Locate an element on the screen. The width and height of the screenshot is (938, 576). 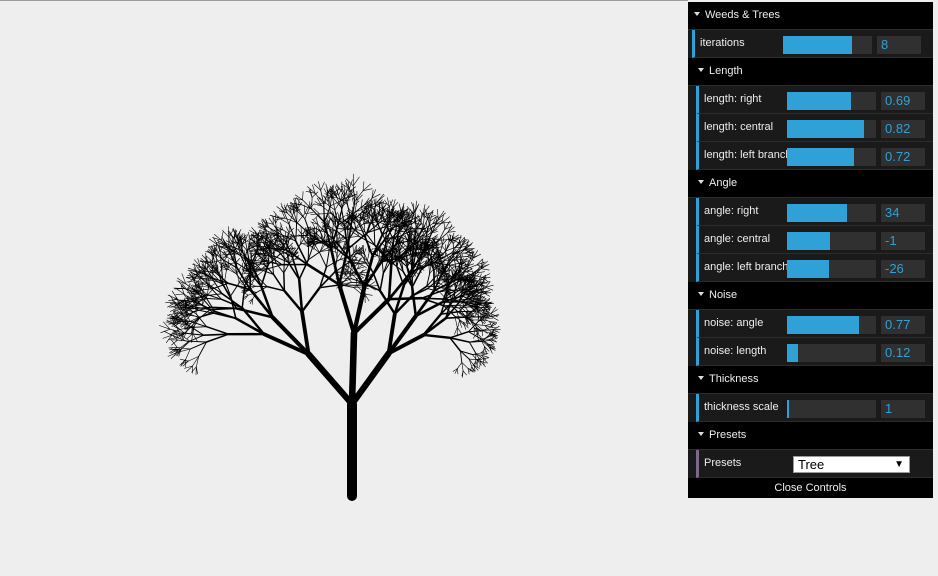
iterations-slider is located at coordinates (827, 45).